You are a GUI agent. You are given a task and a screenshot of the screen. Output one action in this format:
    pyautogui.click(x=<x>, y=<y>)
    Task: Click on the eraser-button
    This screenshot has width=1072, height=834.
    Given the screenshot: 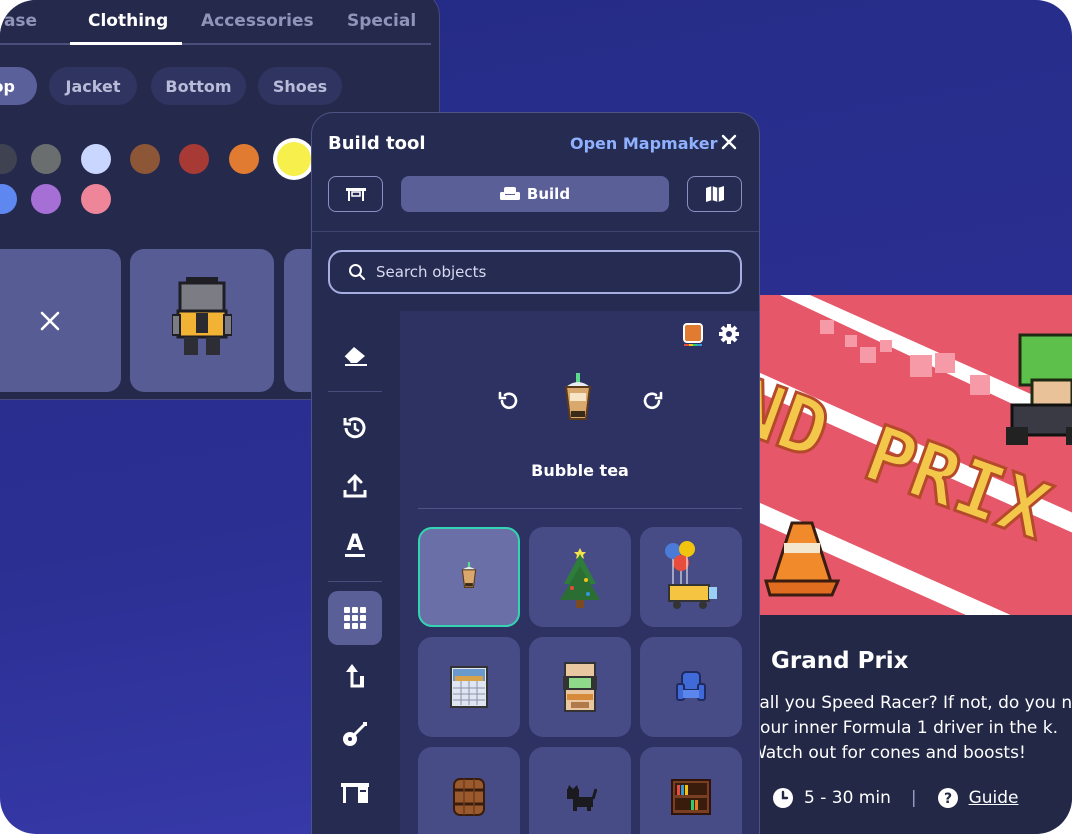 What is the action you would take?
    pyautogui.click(x=355, y=354)
    